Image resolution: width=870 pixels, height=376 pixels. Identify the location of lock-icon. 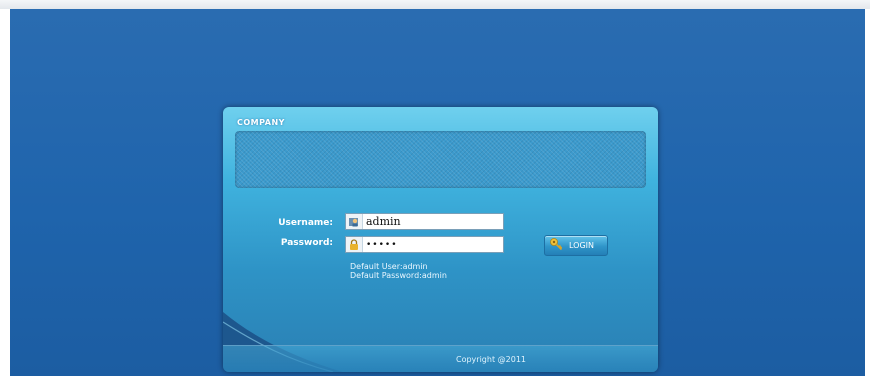
(354, 244).